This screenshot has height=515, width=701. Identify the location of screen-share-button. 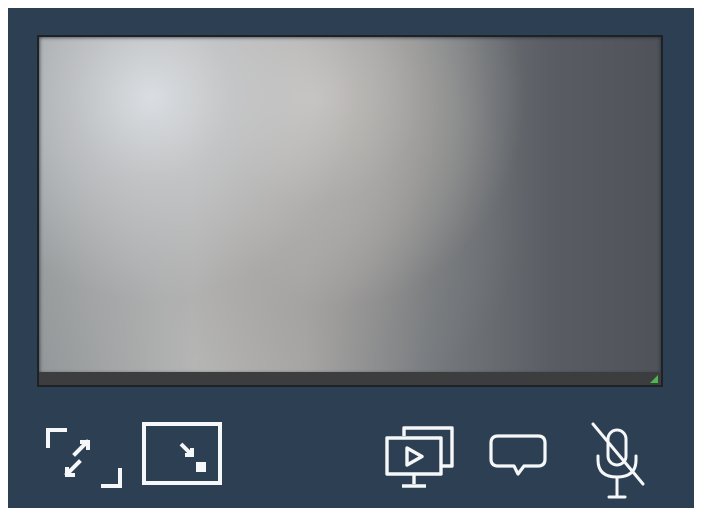
(419, 458).